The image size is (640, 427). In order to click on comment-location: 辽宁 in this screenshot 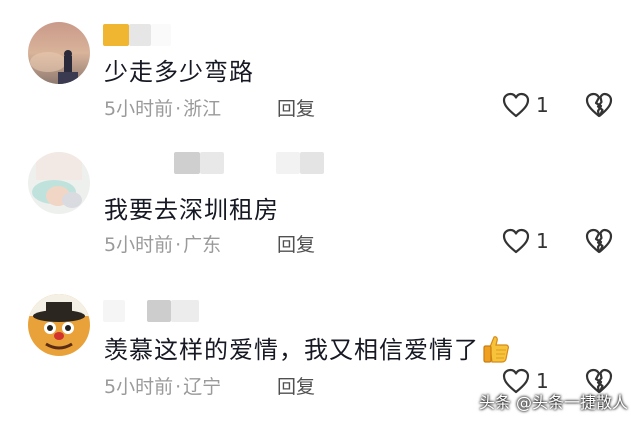, I will do `click(202, 387)`.